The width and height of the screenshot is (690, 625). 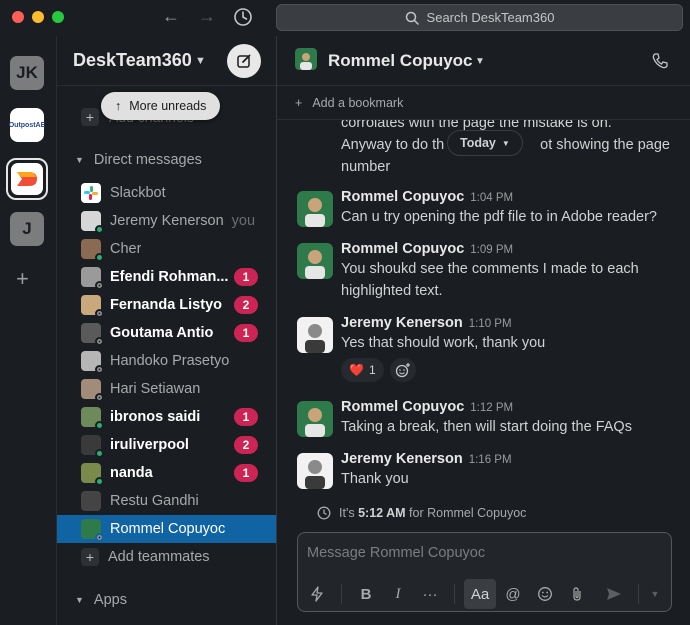 What do you see at coordinates (412, 18) in the screenshot?
I see `search-icon` at bounding box center [412, 18].